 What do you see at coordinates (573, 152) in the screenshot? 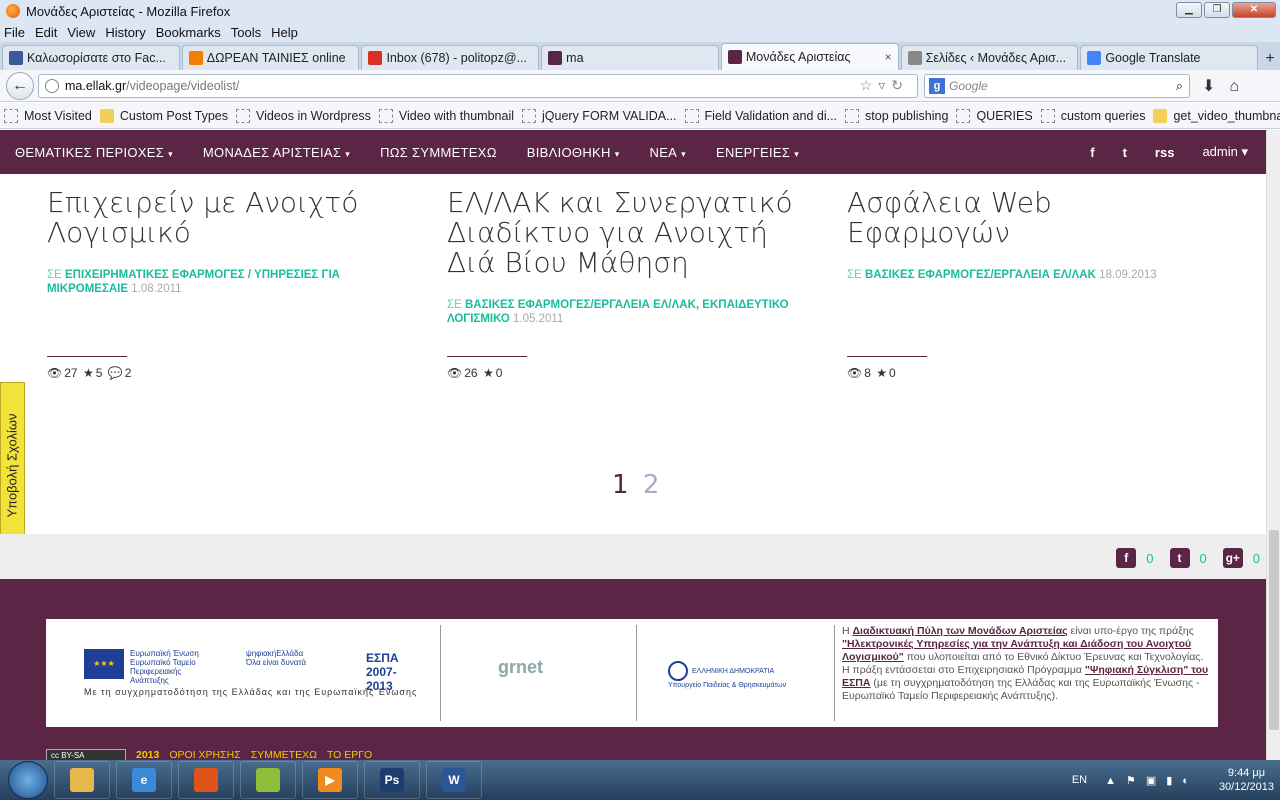
I see `site-nav-item: ΒΙΒΛΙΟΘΗΚΗ ▾` at bounding box center [573, 152].